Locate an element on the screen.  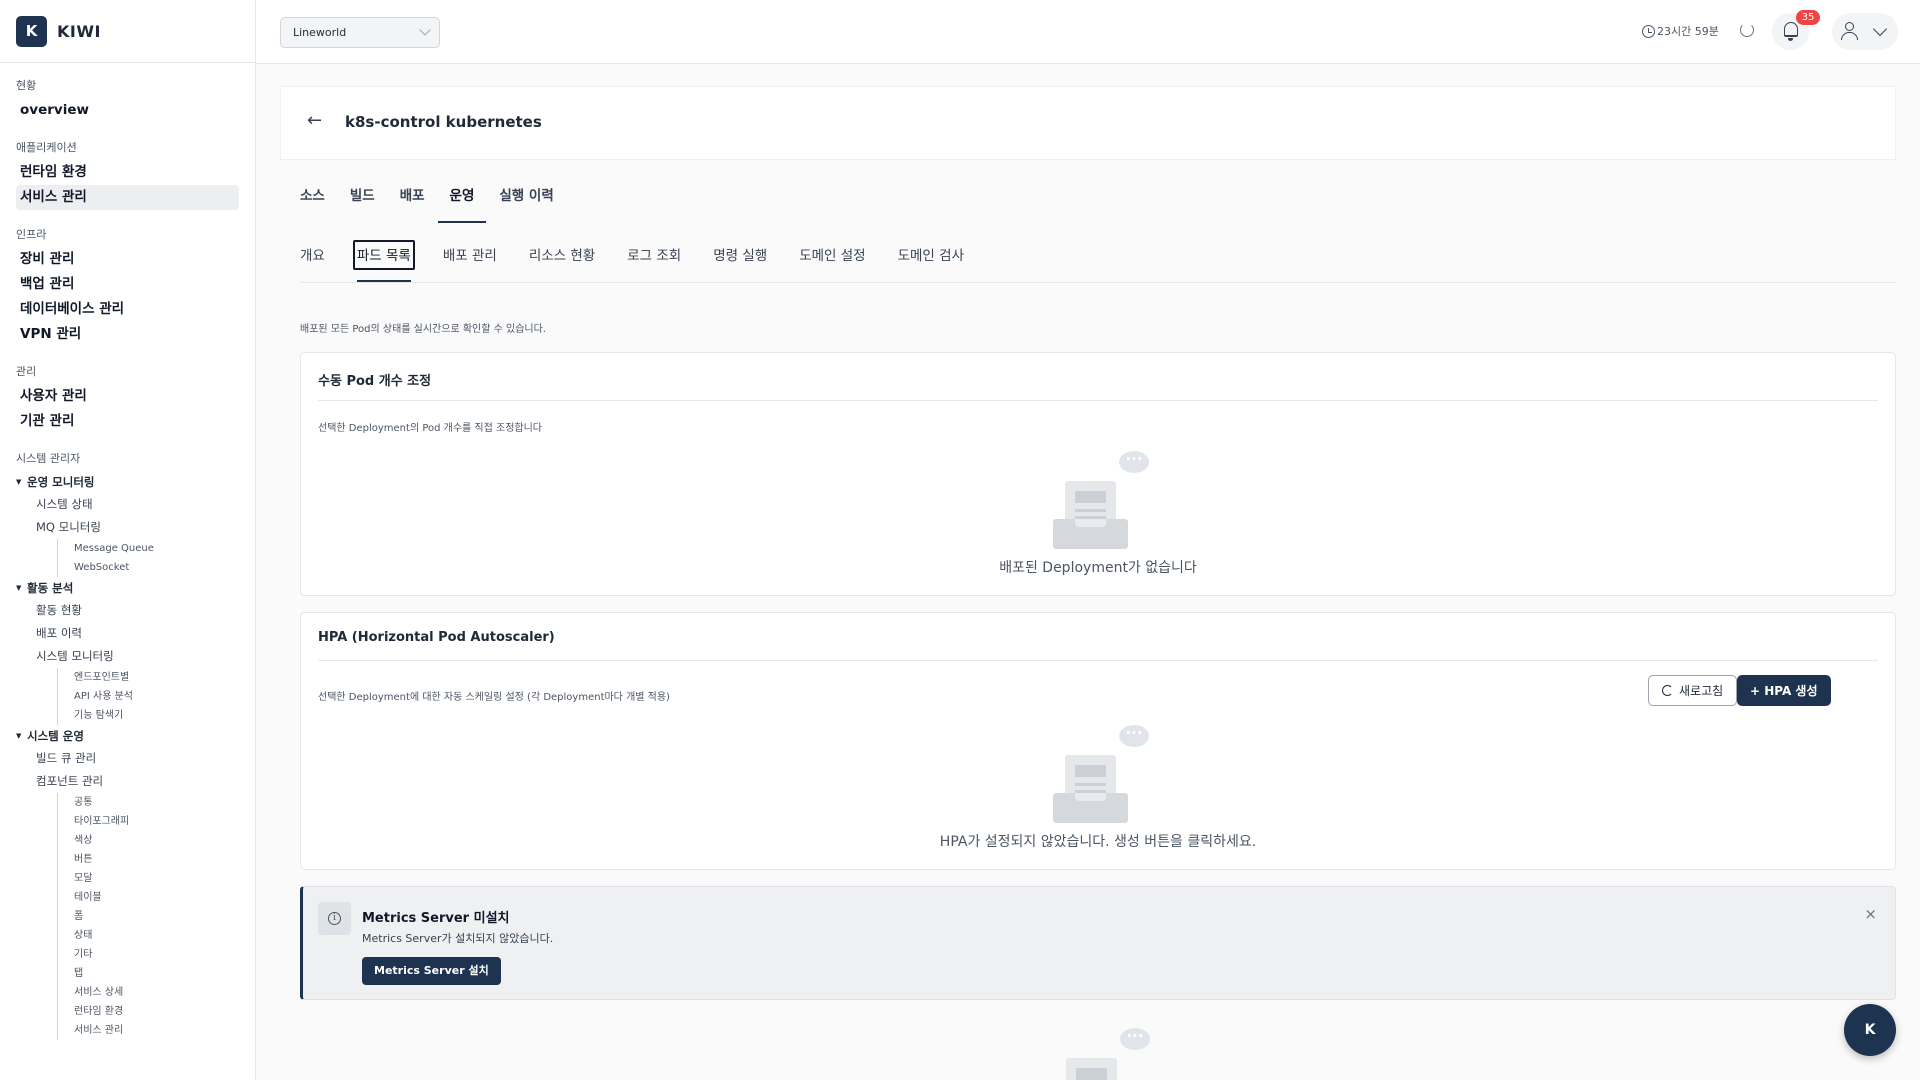
sidebar-subitem-서비스-관리: 서비스 관리 is located at coordinates (156, 1030).